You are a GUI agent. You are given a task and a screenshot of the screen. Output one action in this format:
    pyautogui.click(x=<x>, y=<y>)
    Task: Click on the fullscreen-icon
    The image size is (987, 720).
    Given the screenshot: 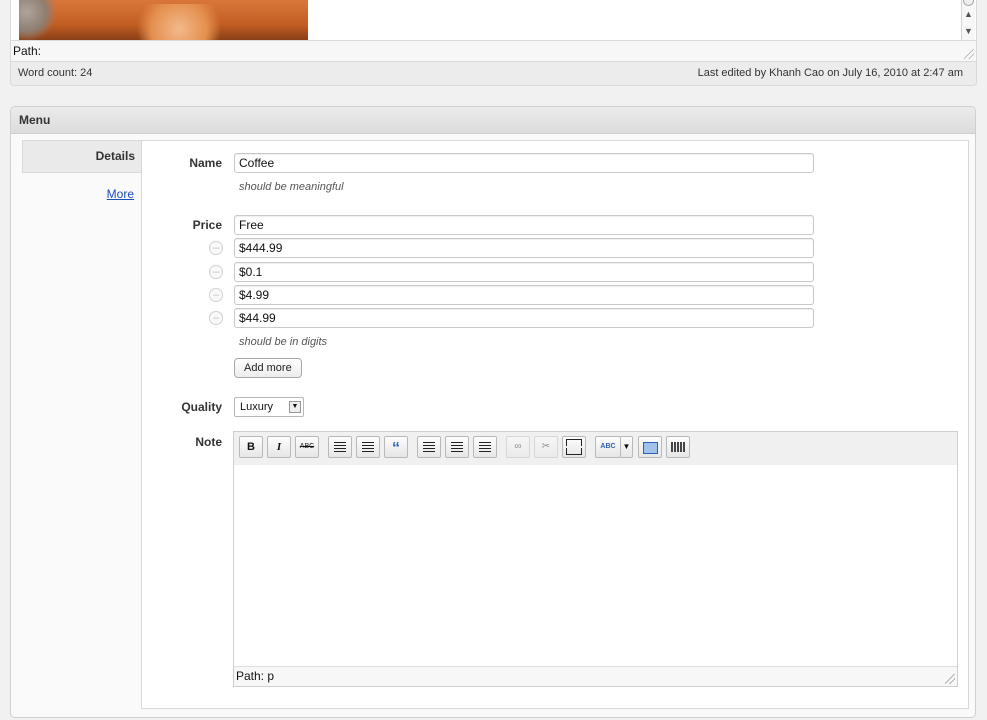 What is the action you would take?
    pyautogui.click(x=650, y=447)
    